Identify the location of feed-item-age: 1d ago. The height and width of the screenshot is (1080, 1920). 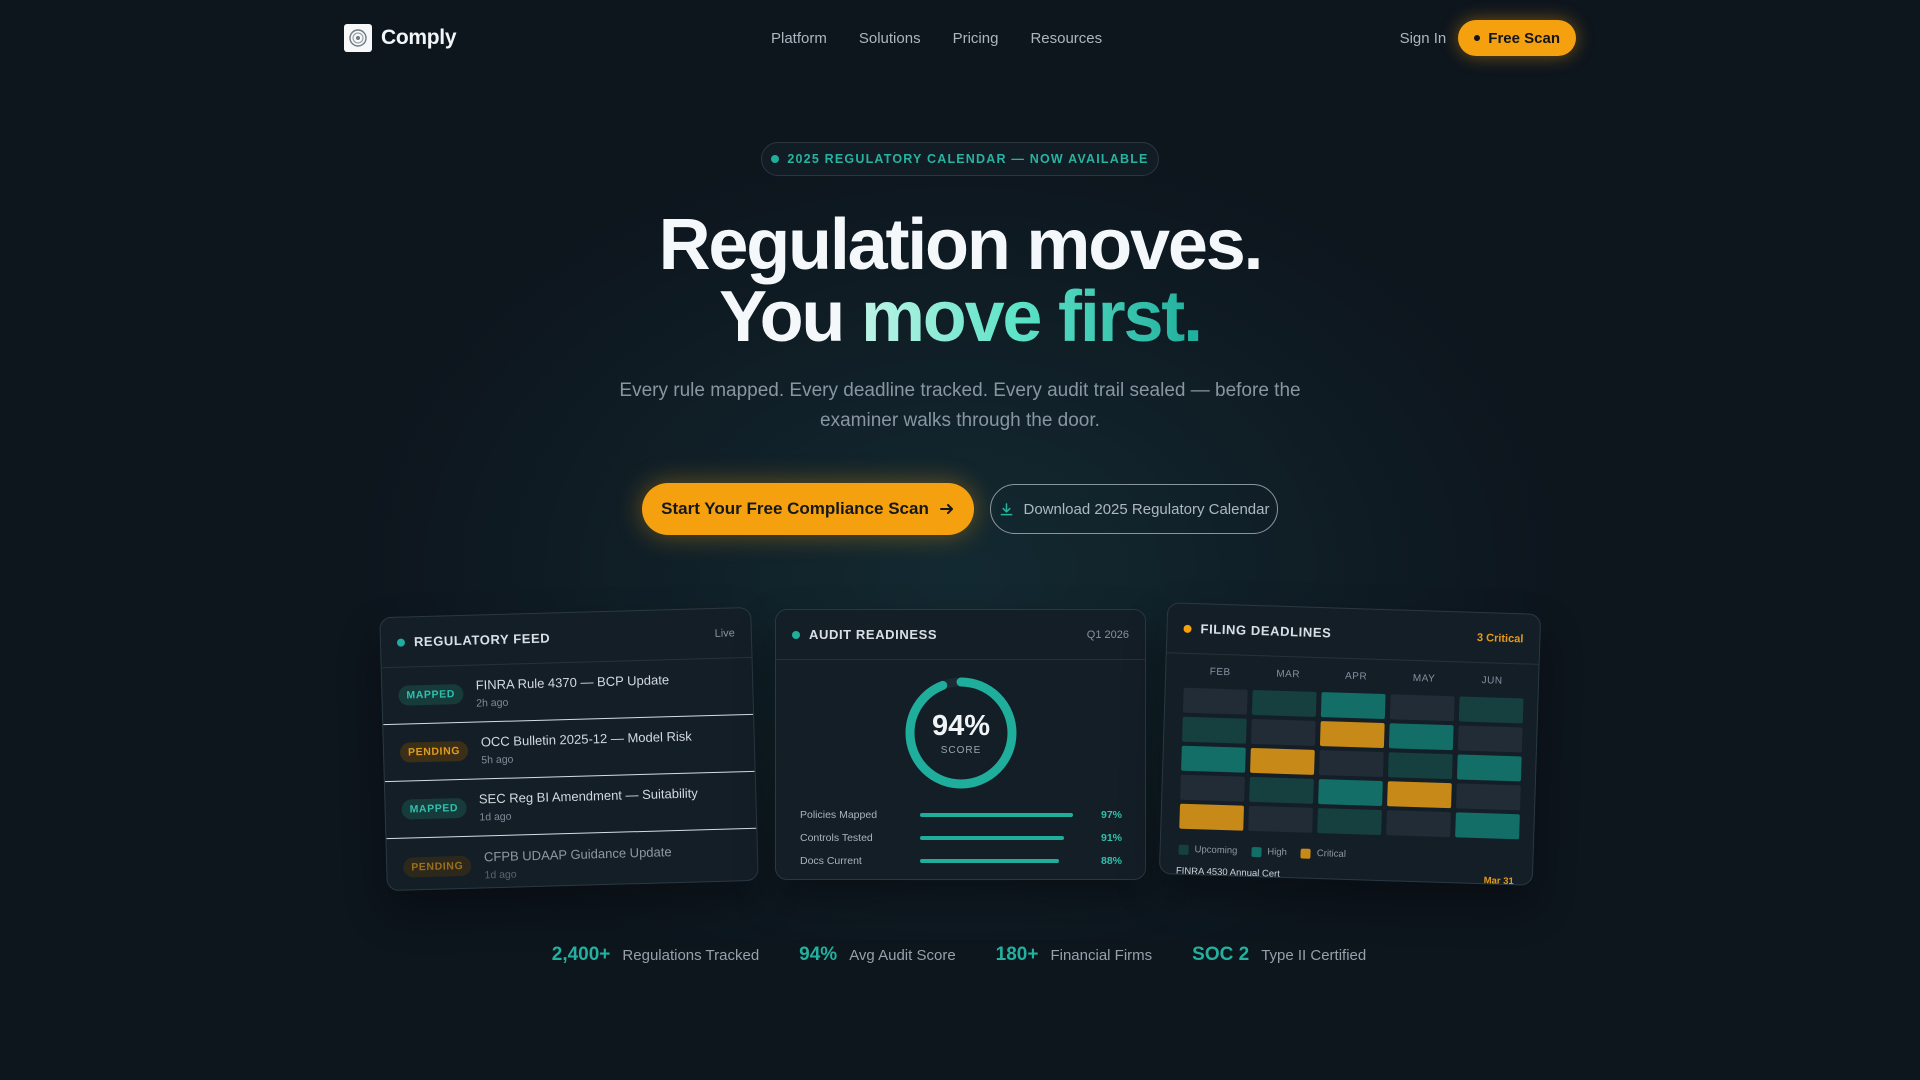
(495, 817).